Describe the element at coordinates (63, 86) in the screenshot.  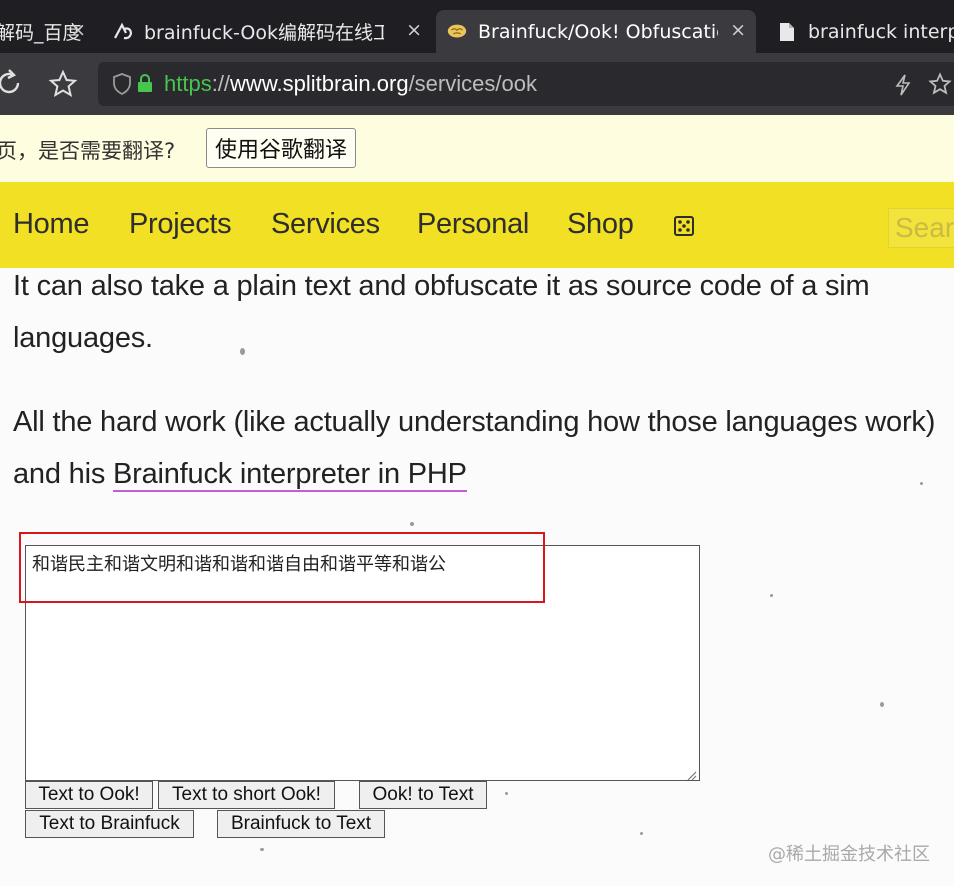
I see `bookmark-star-icon` at that location.